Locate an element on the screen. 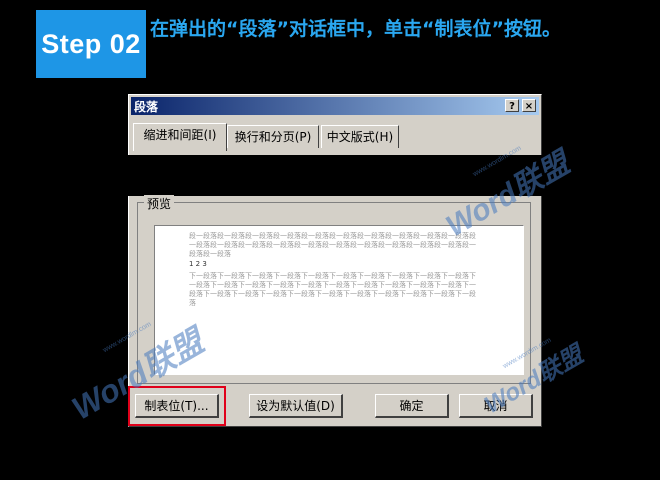 The height and width of the screenshot is (480, 660). dialog-titlebar: 段落 ? × is located at coordinates (335, 106).